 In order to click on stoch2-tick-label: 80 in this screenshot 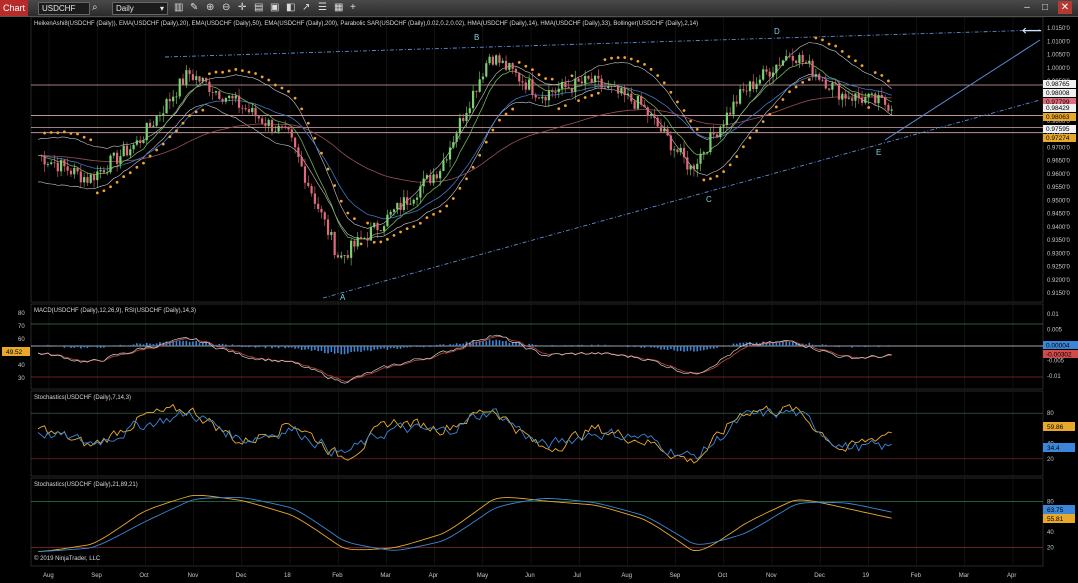, I will do `click(1050, 502)`.